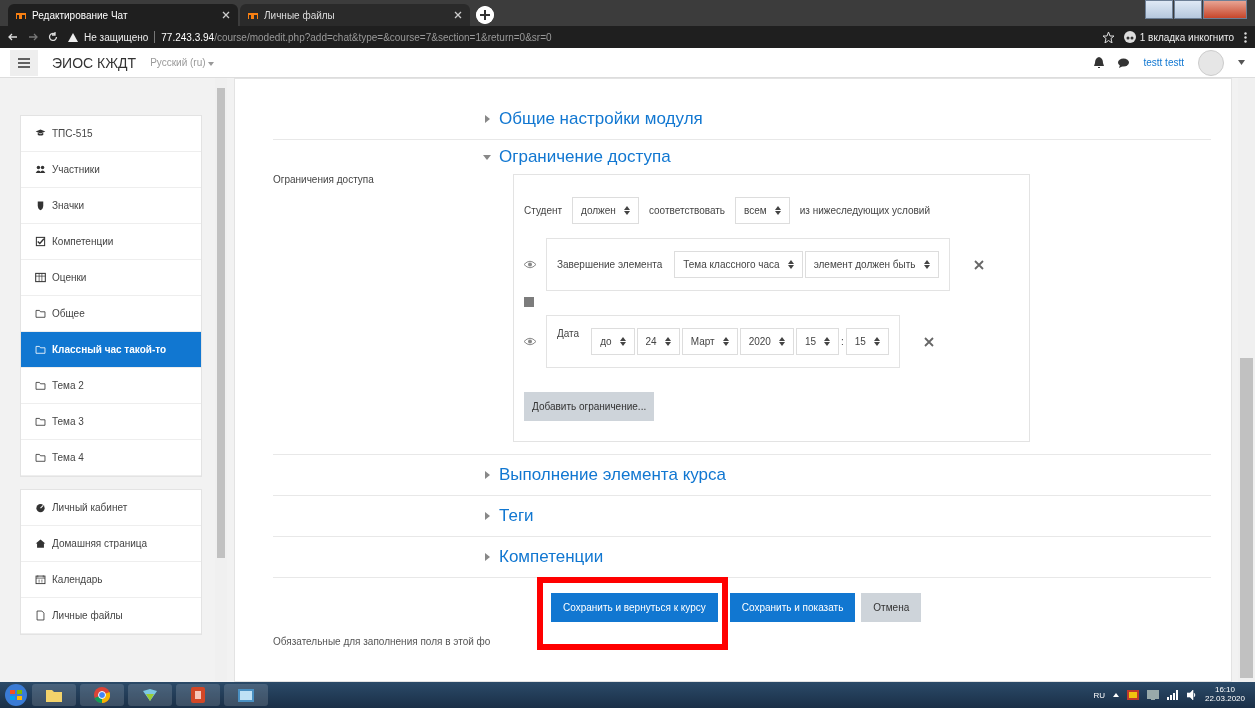 The height and width of the screenshot is (708, 1255). I want to click on sidebar-item: Календарь, so click(111, 580).